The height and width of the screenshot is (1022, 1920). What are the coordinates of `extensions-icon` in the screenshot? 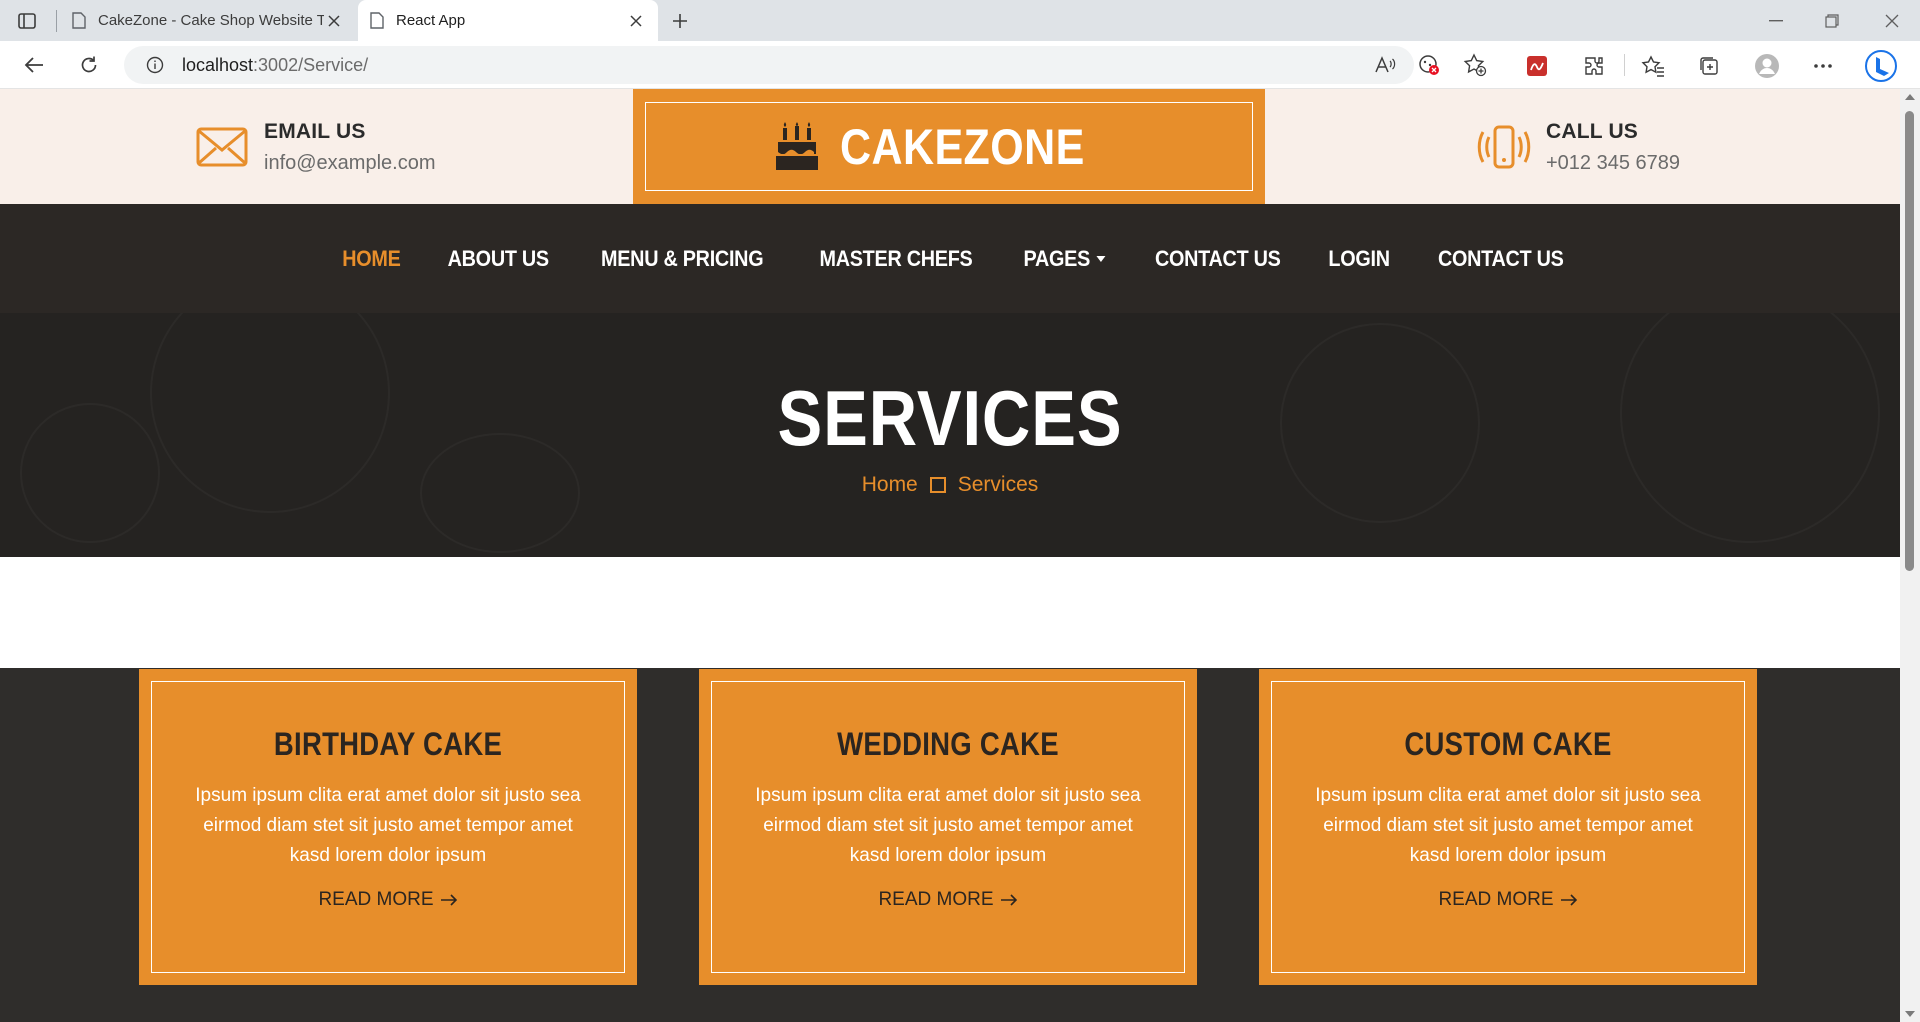 It's located at (1594, 66).